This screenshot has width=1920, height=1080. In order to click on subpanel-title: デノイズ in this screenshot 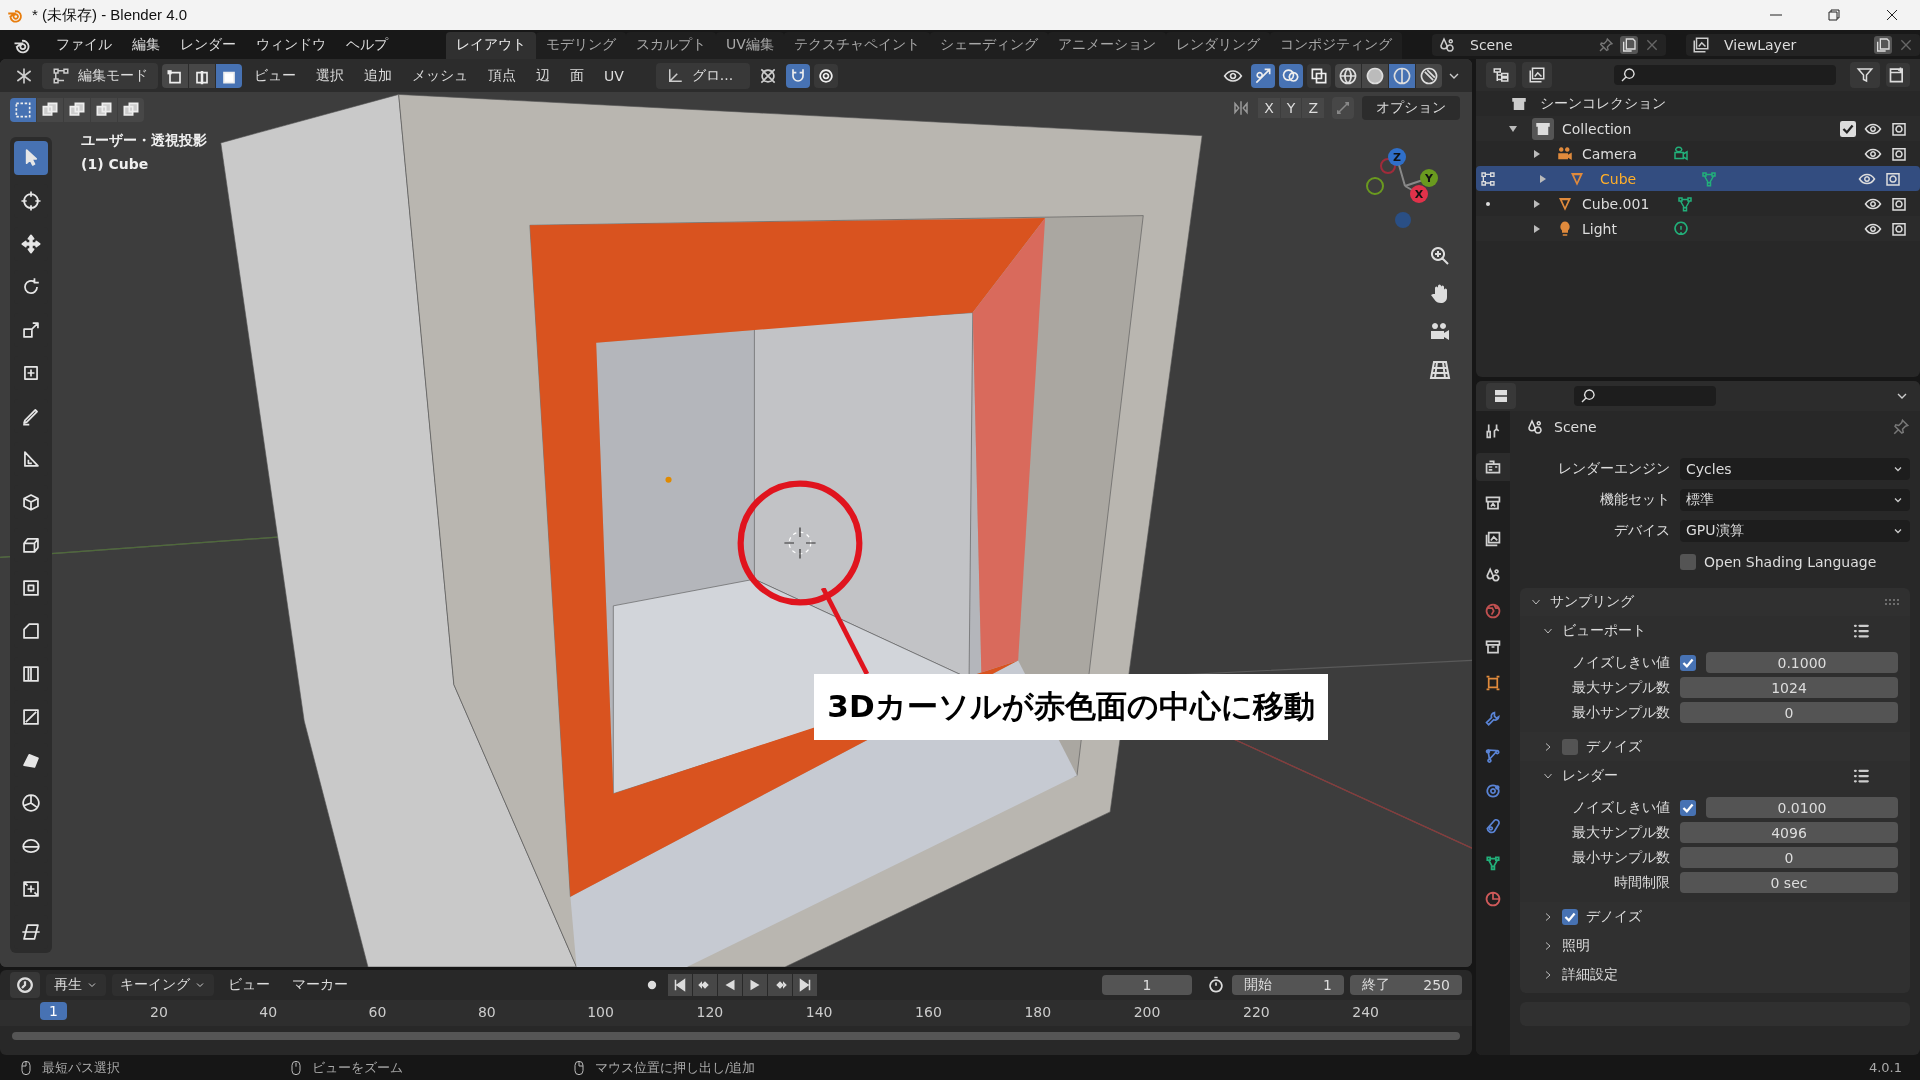, I will do `click(1614, 916)`.